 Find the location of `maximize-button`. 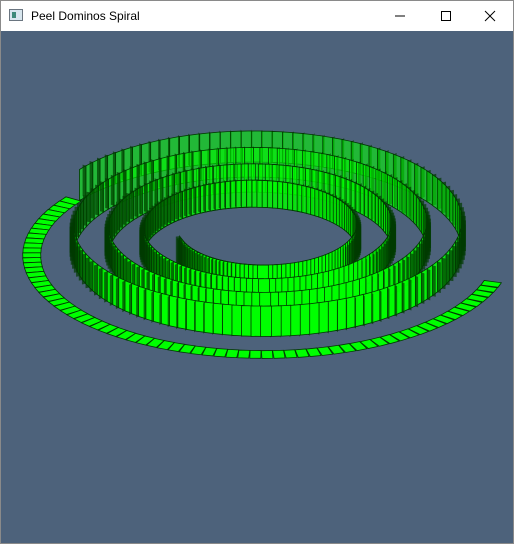

maximize-button is located at coordinates (446, 16).